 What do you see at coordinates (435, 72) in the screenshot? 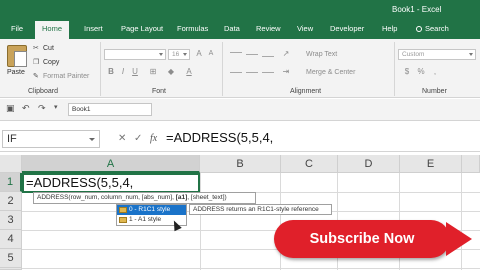
I see `comma-style-icon: ,` at bounding box center [435, 72].